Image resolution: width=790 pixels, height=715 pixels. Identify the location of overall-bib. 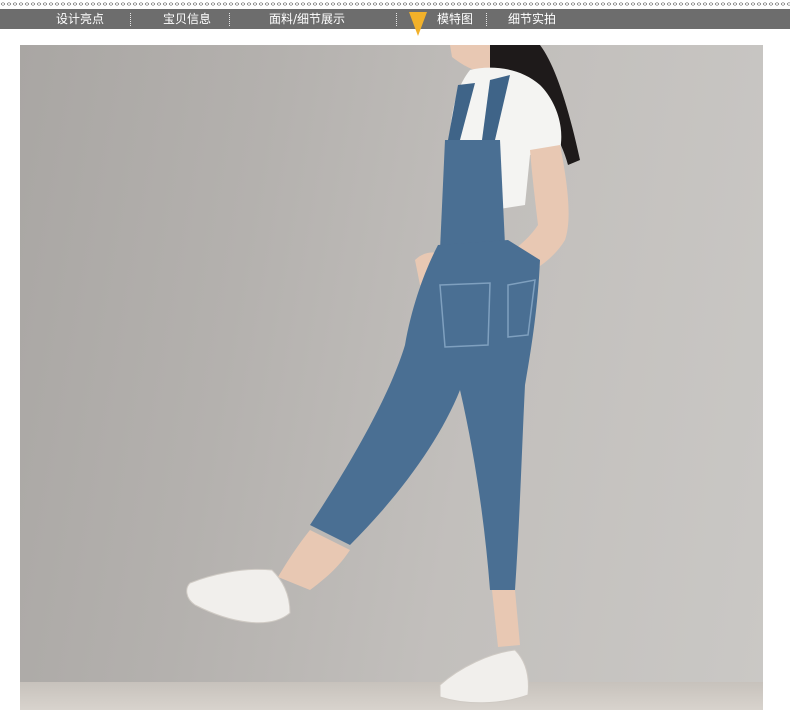
(472, 195).